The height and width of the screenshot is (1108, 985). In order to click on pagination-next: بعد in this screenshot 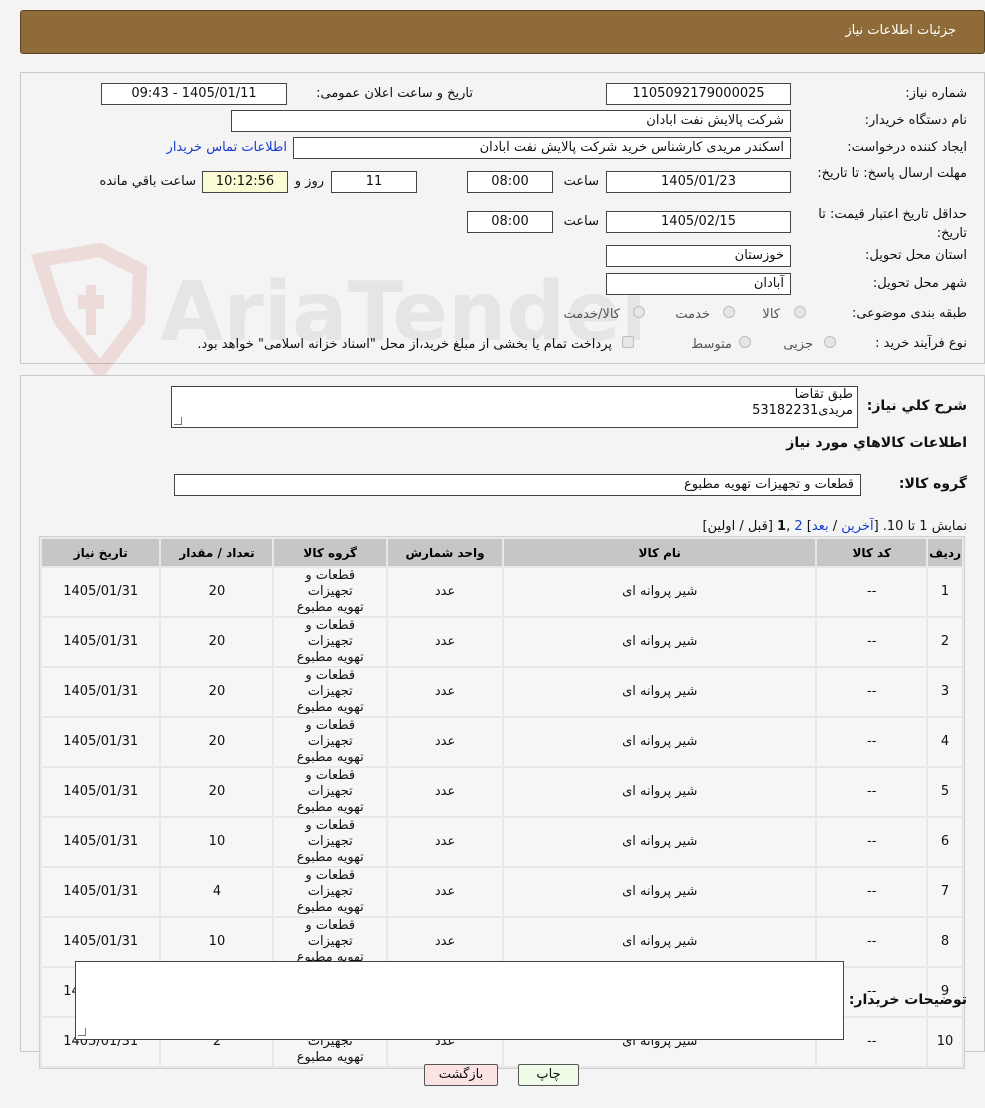, I will do `click(820, 526)`.